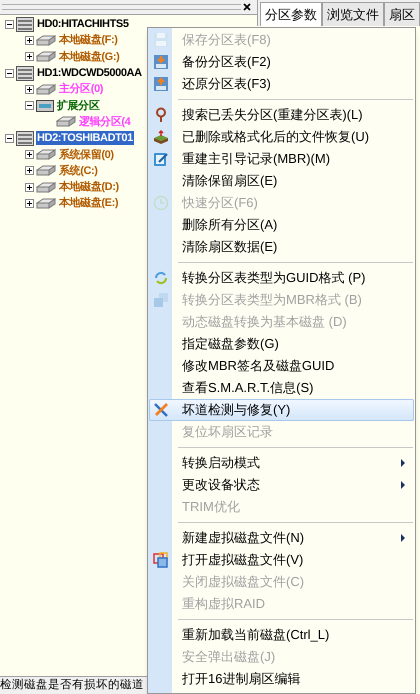 Image resolution: width=420 pixels, height=694 pixels. I want to click on tab: 浏览文件, so click(353, 14).